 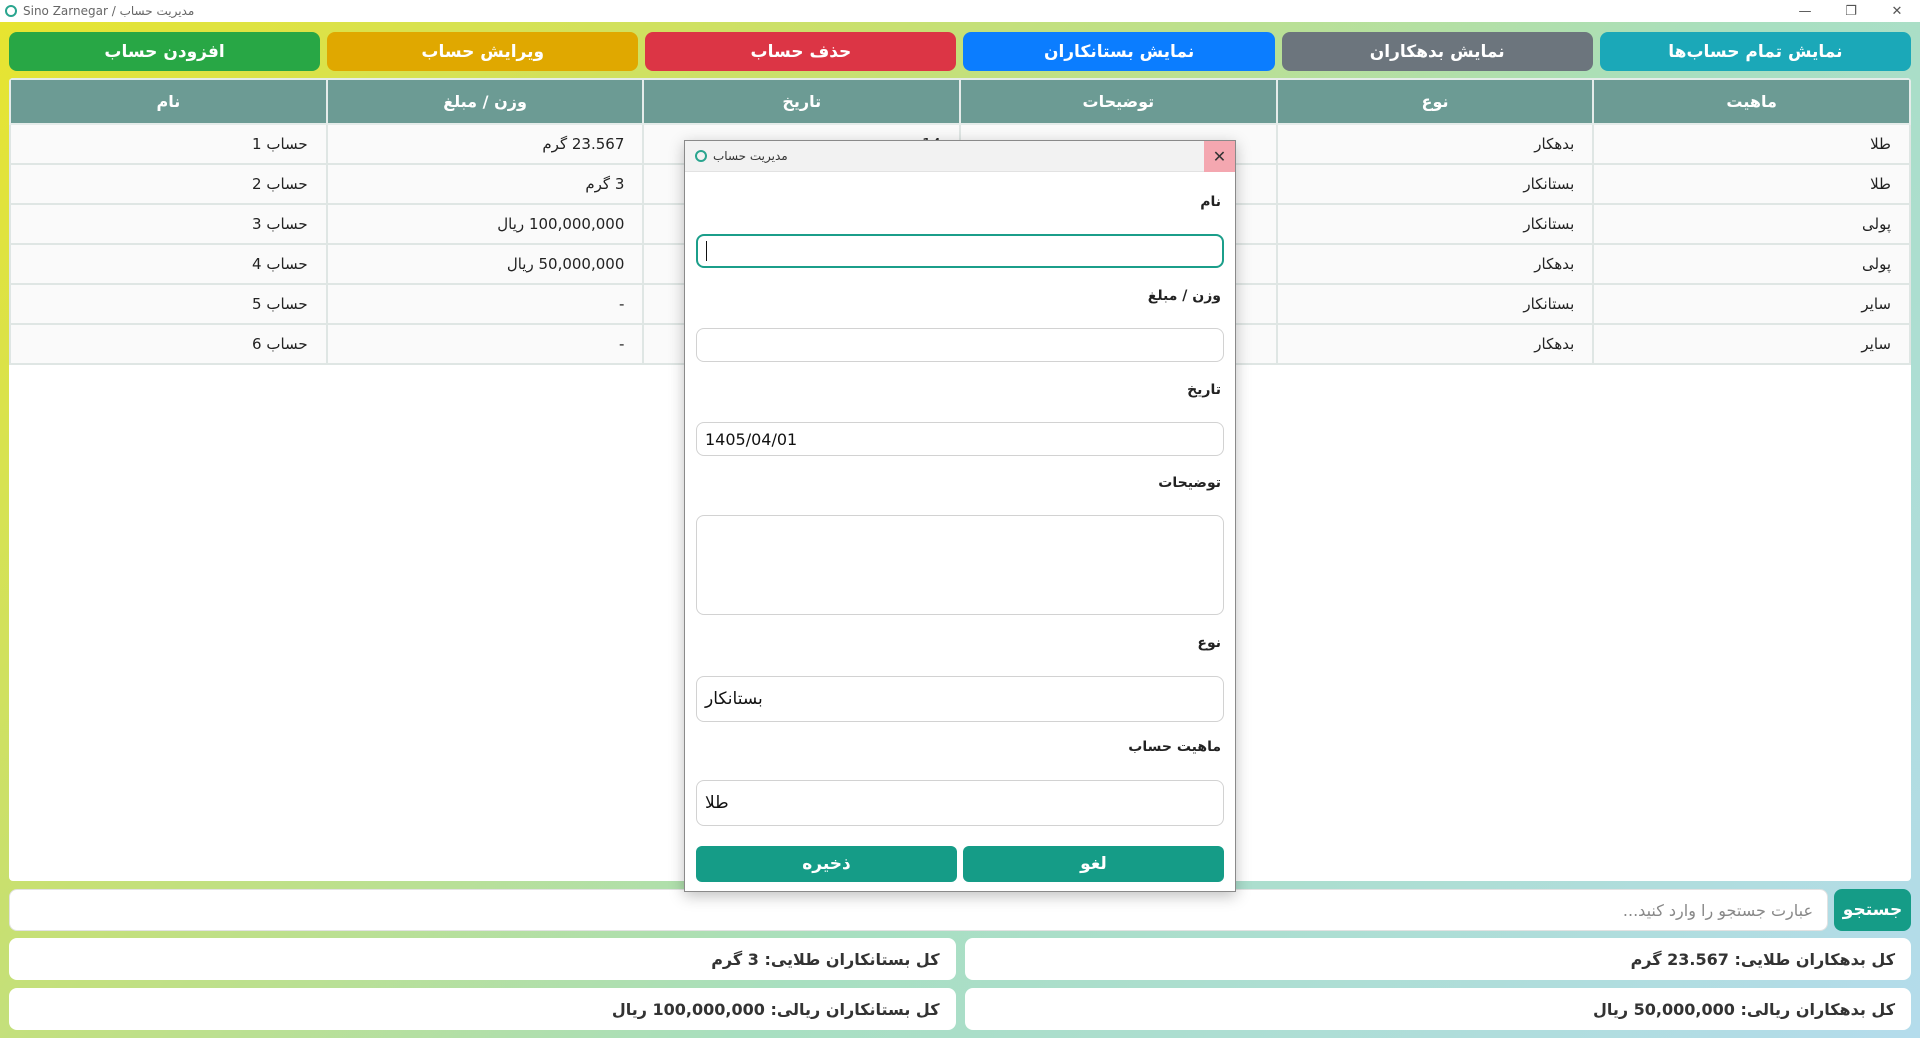 What do you see at coordinates (11, 11) in the screenshot?
I see `app-icon` at bounding box center [11, 11].